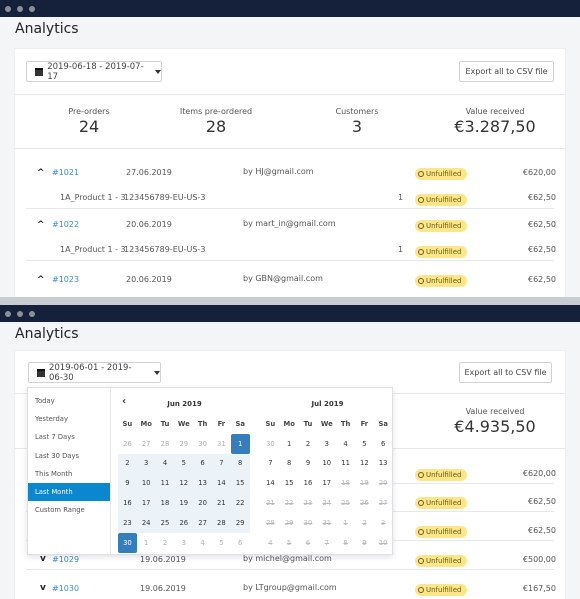 This screenshot has width=580, height=599. Describe the element at coordinates (69, 510) in the screenshot. I see `range-option-custom-range: Custom Range` at that location.